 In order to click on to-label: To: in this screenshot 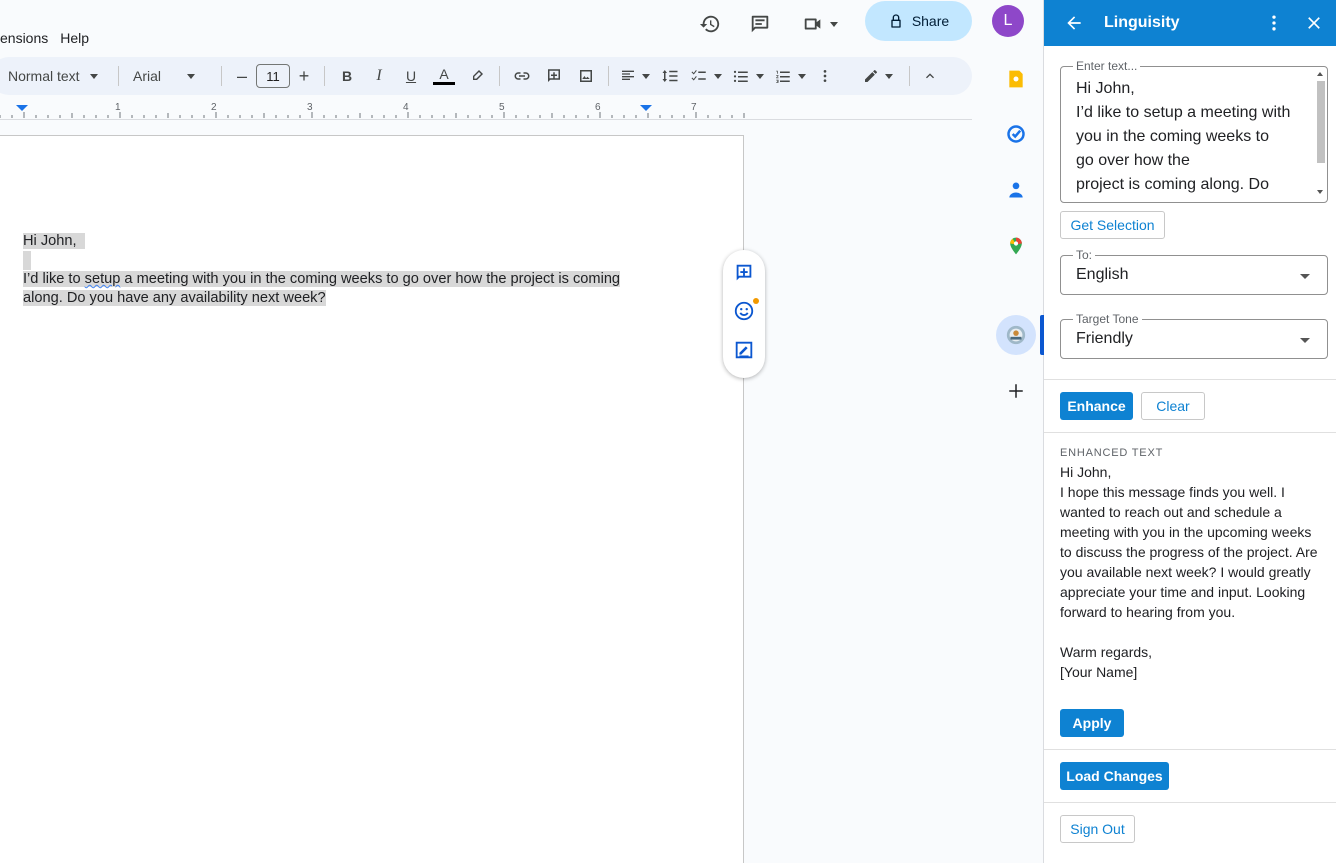, I will do `click(1084, 255)`.